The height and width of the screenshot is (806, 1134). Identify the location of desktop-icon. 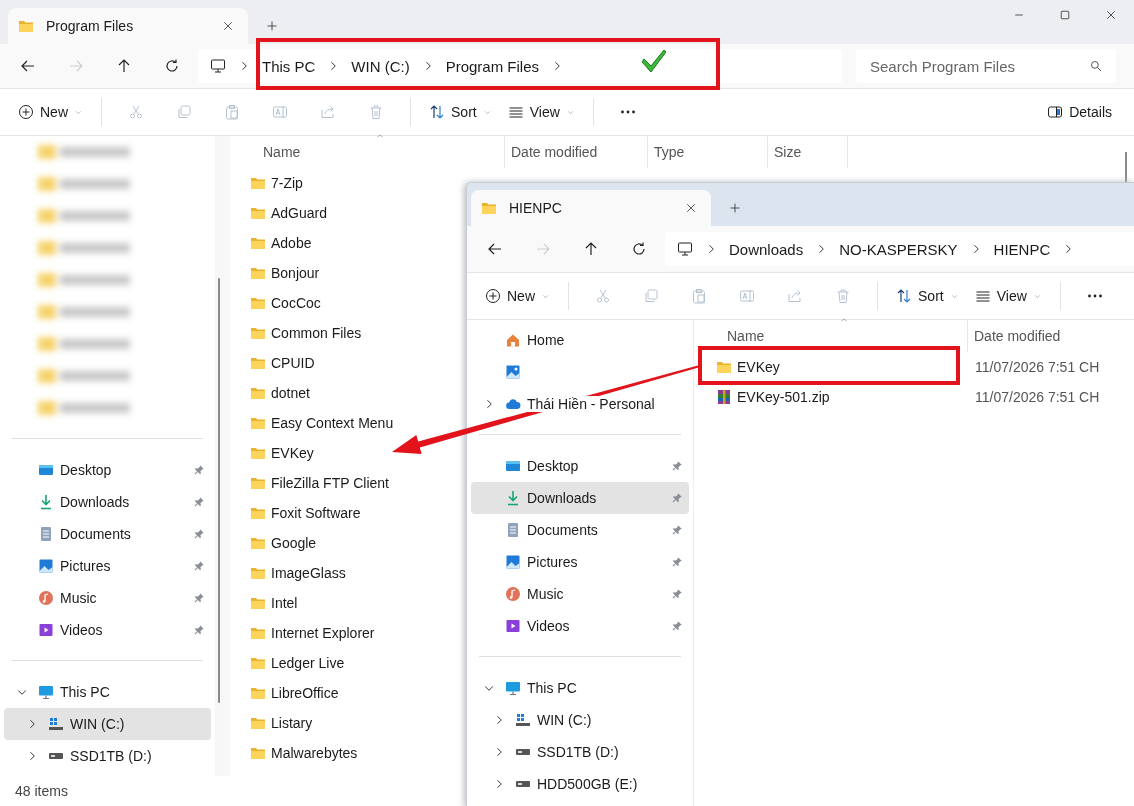
(46, 470).